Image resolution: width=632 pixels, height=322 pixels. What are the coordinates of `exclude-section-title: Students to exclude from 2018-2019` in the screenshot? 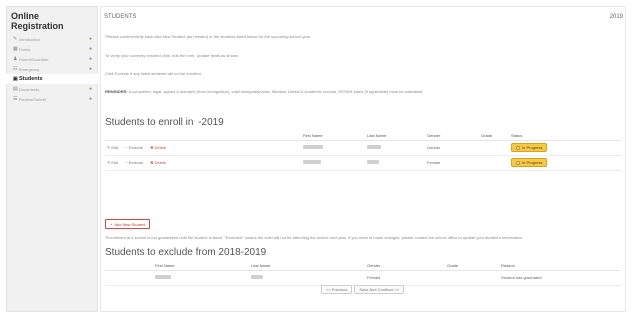 It's located at (186, 252).